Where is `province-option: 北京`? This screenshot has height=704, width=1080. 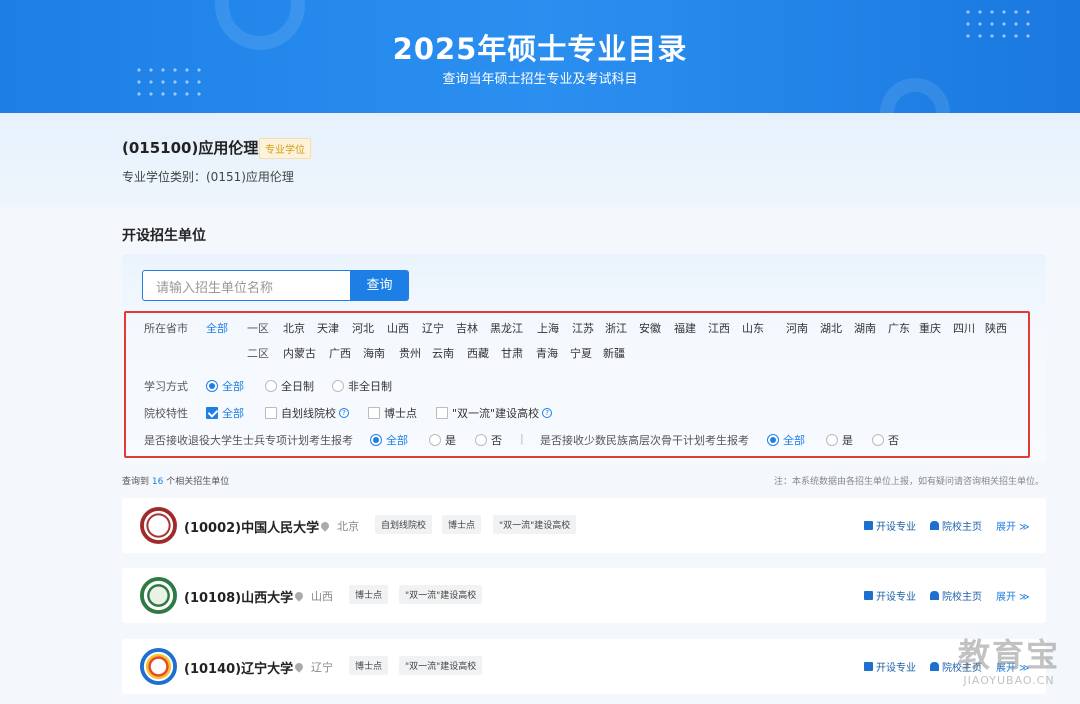 province-option: 北京 is located at coordinates (294, 328).